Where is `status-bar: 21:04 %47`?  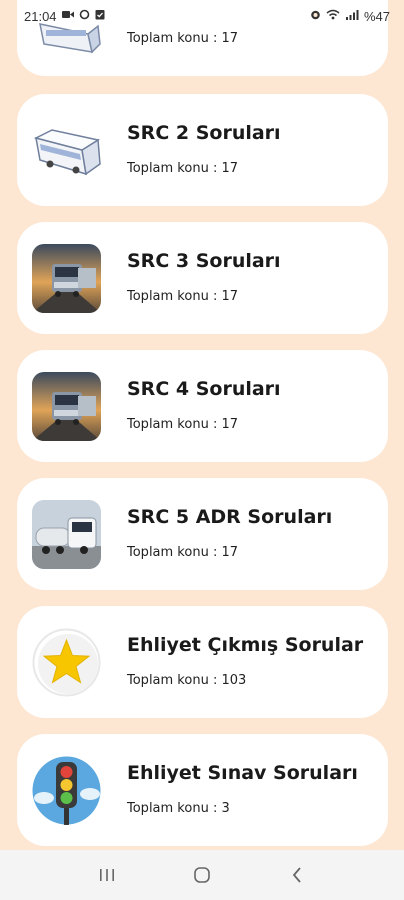
status-bar: 21:04 %47 is located at coordinates (202, 16).